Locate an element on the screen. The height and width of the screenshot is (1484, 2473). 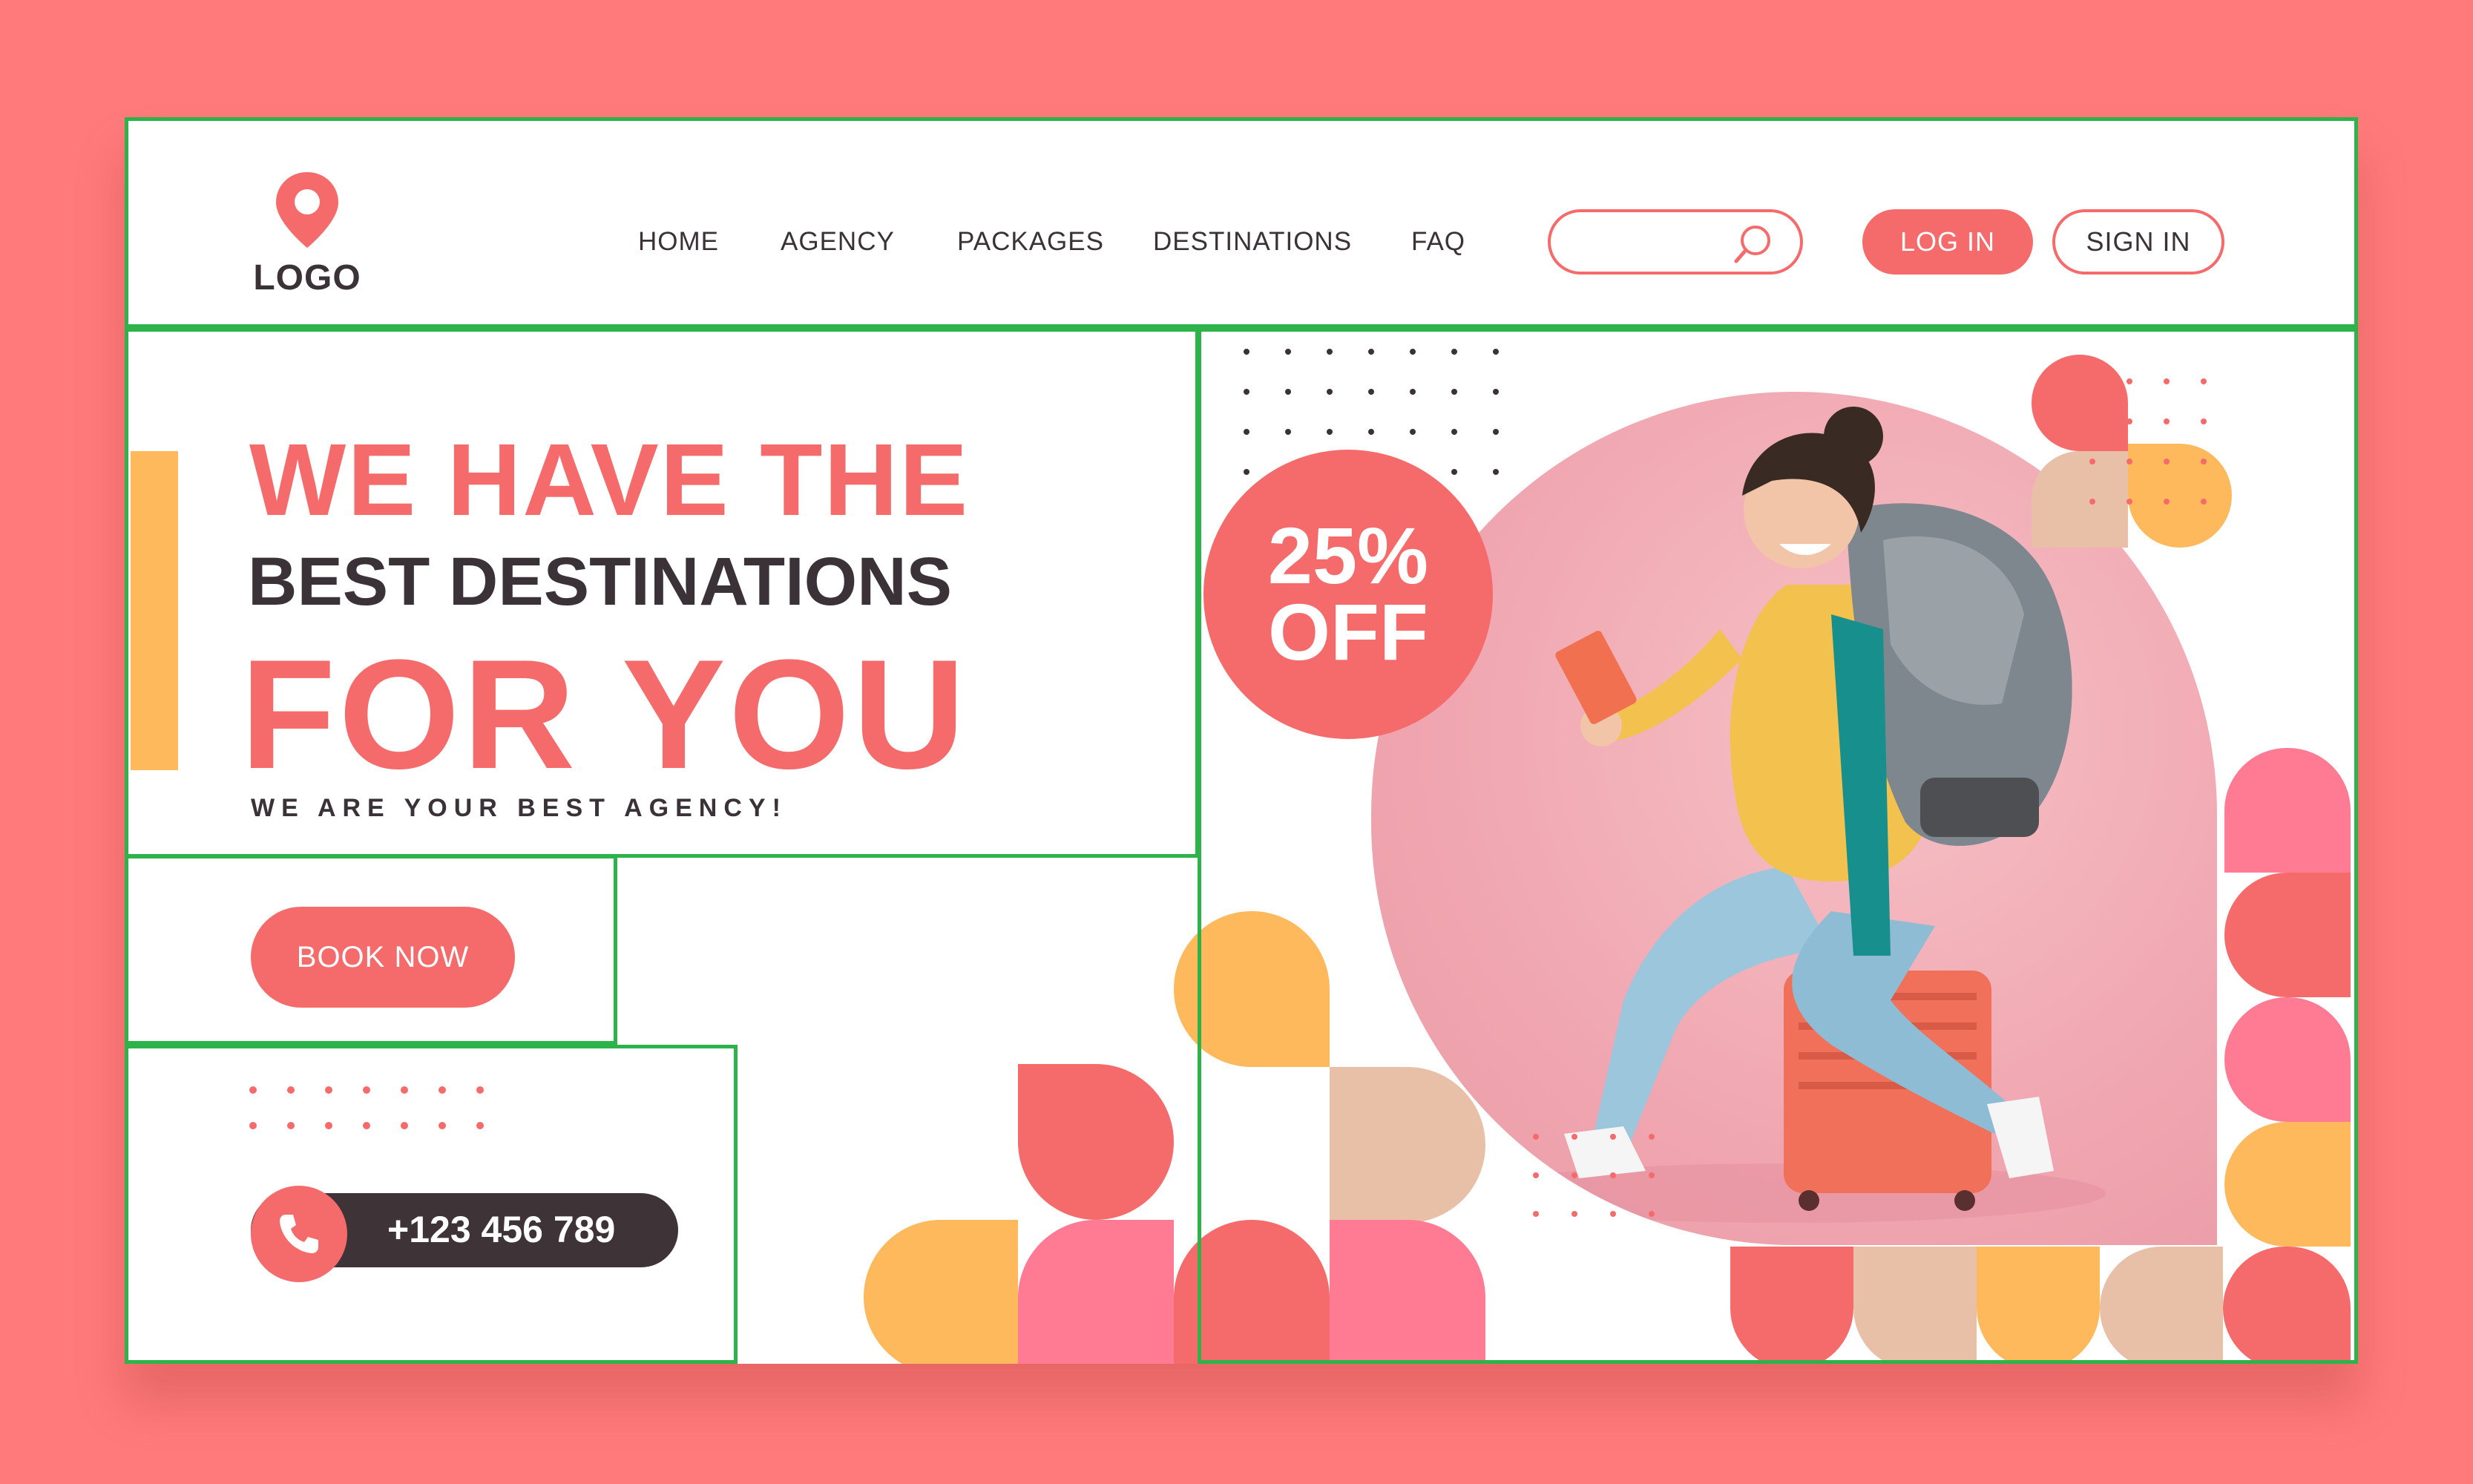
location-pin-icon is located at coordinates (307, 210).